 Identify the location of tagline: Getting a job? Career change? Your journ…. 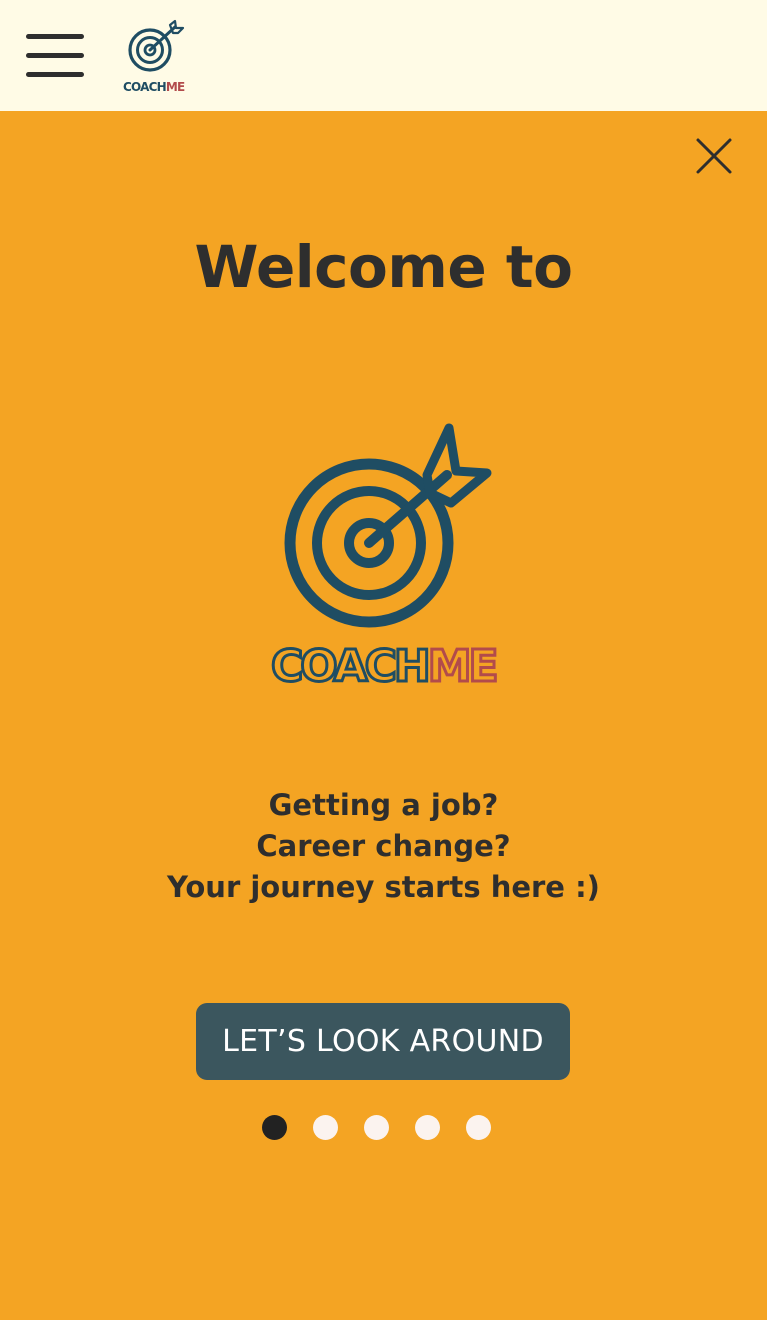
(383, 846).